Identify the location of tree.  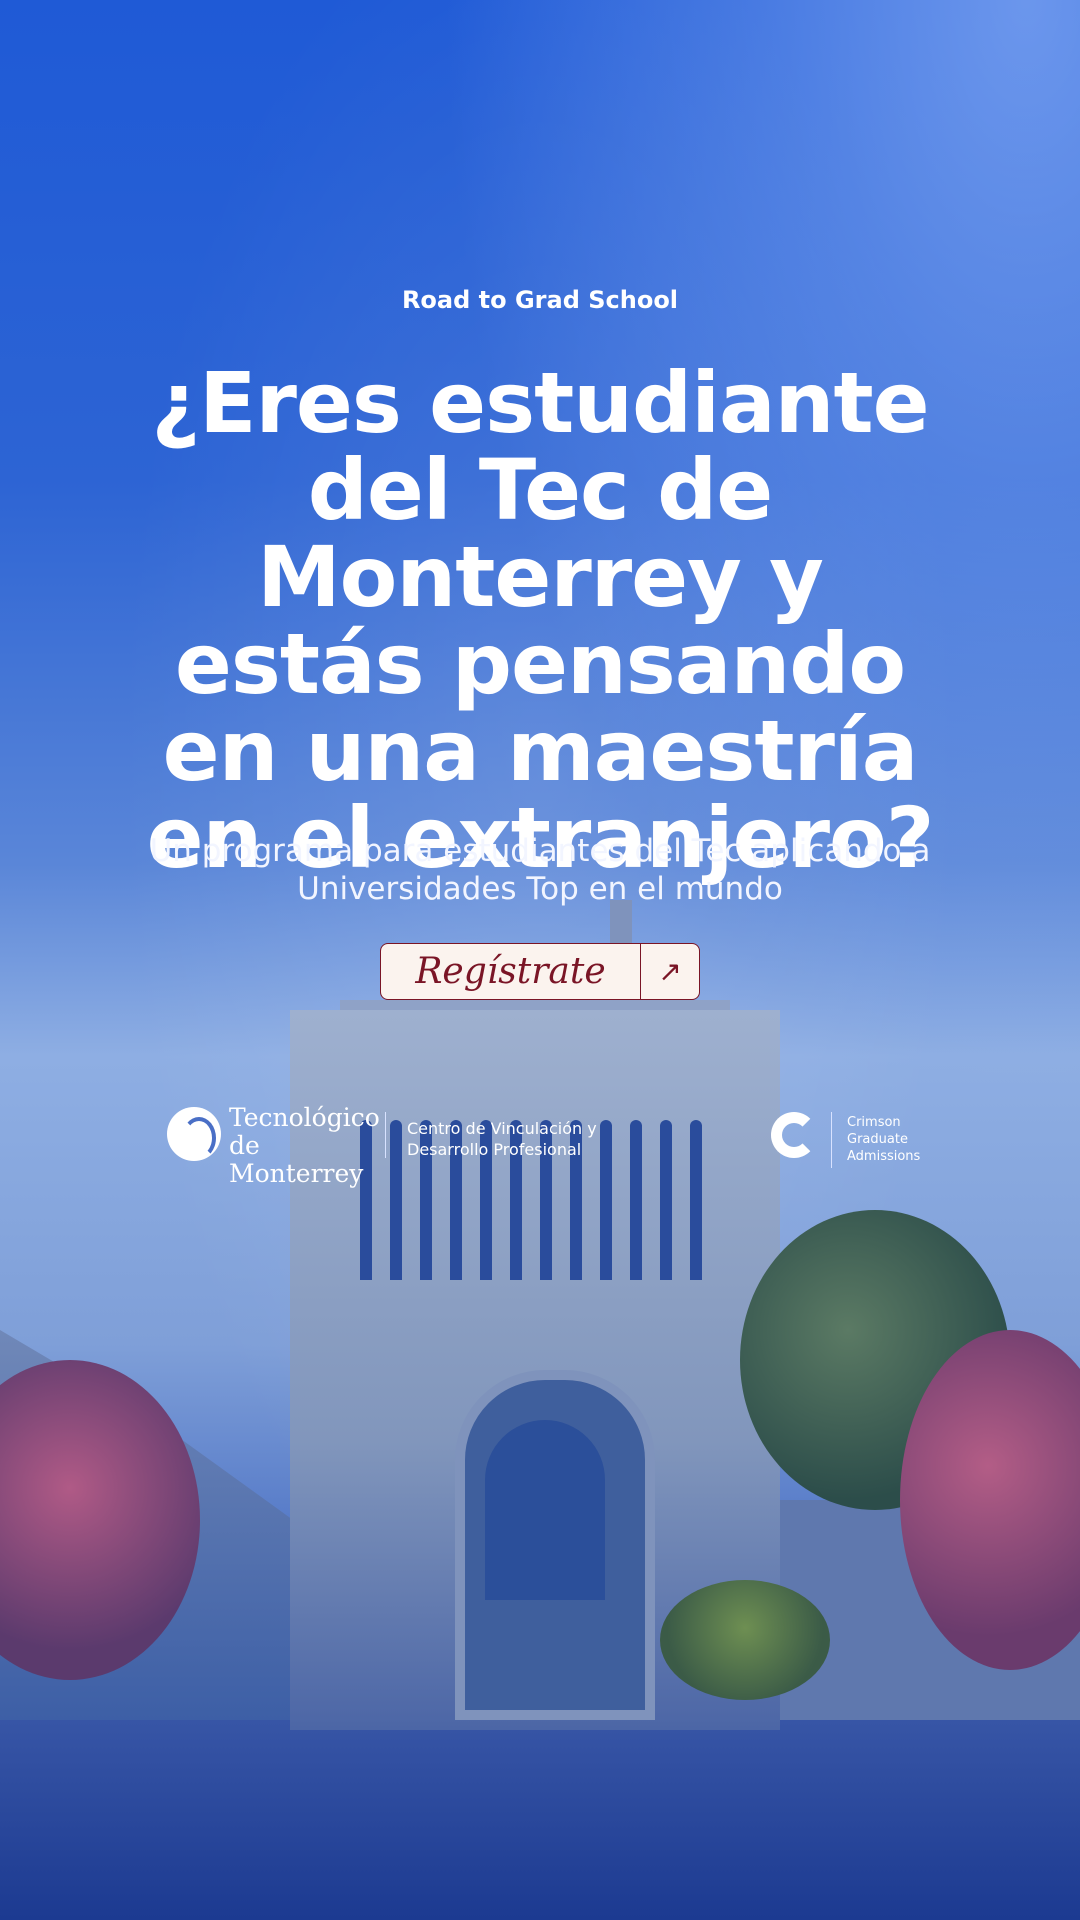
(745, 1640).